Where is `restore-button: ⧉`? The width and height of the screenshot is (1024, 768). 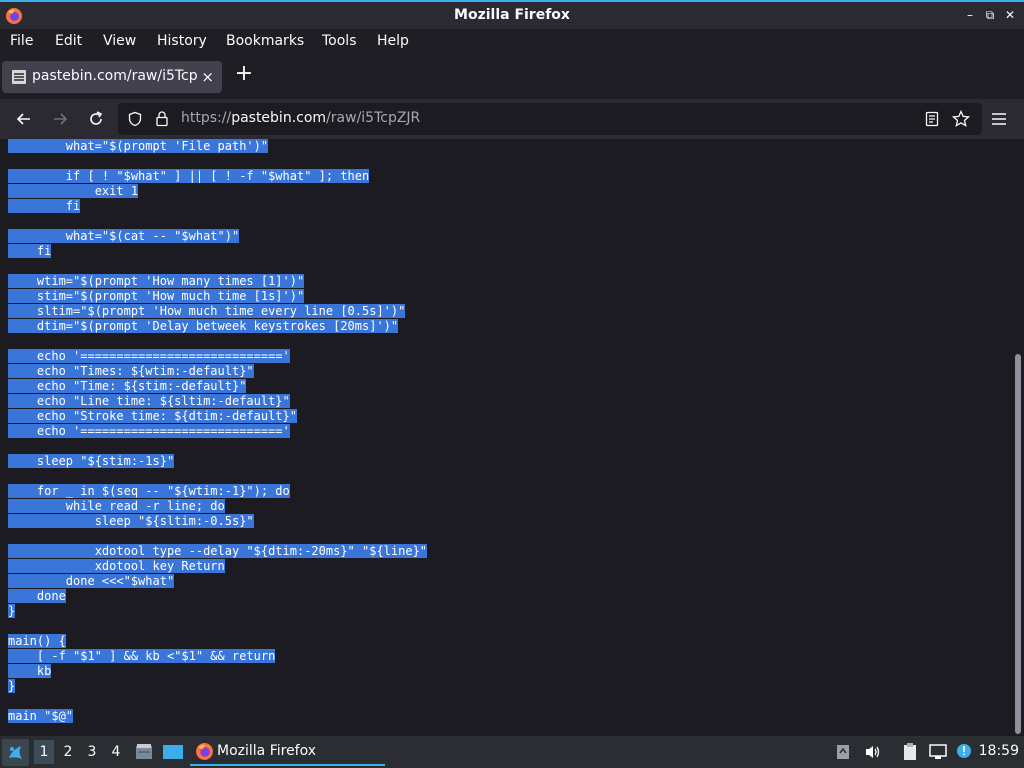 restore-button: ⧉ is located at coordinates (990, 15).